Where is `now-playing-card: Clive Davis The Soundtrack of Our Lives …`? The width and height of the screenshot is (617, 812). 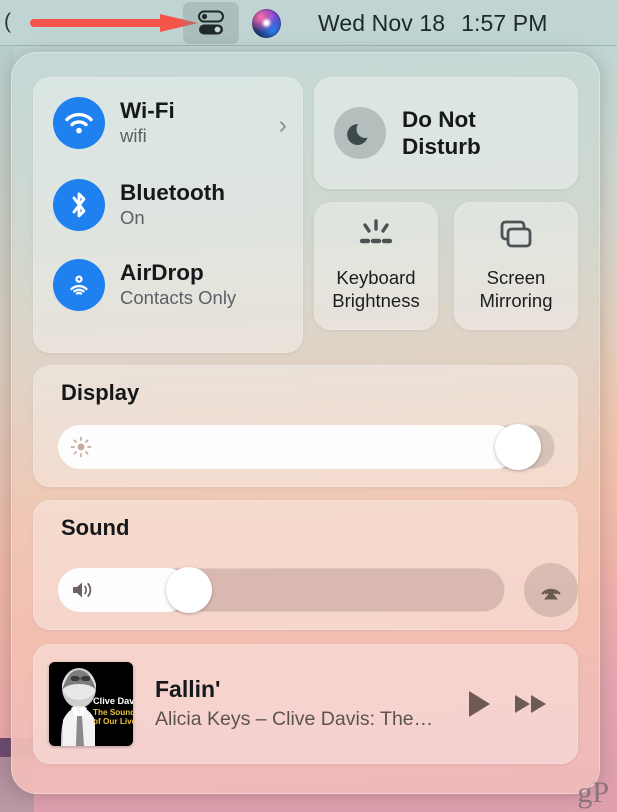
now-playing-card: Clive Davis The Soundtrack of Our Lives … is located at coordinates (305, 704).